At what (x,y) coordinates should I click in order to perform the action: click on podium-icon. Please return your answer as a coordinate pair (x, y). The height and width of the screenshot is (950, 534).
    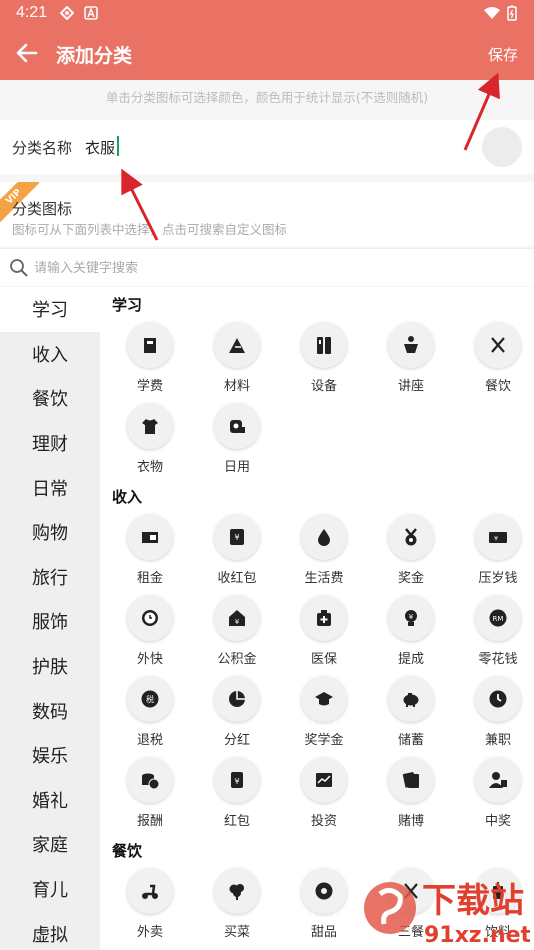
    Looking at the image, I should click on (411, 345).